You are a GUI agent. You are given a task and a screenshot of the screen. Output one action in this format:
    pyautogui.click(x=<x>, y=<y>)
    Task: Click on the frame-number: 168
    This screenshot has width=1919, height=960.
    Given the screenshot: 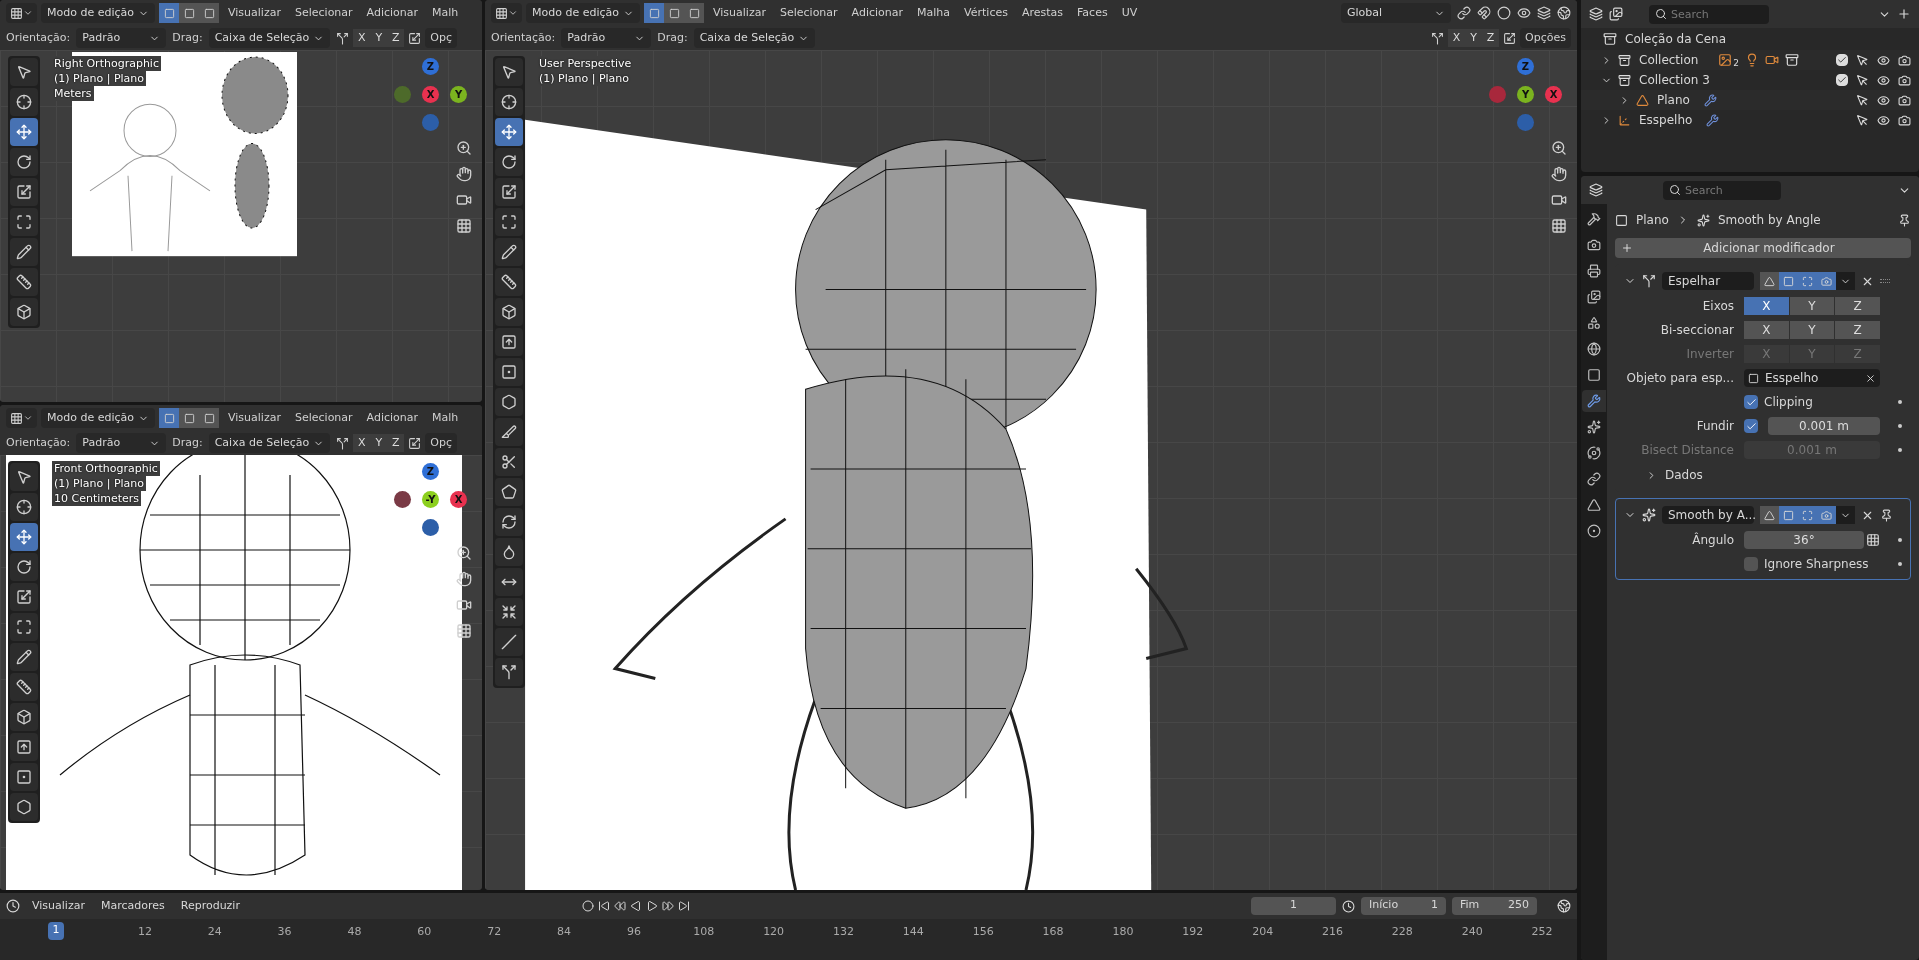 What is the action you would take?
    pyautogui.click(x=1053, y=932)
    